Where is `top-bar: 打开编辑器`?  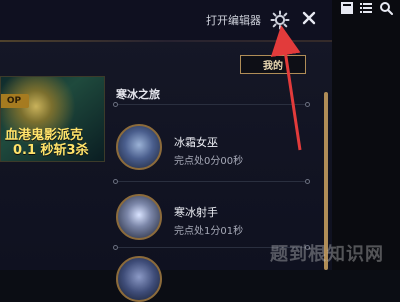
top-bar: 打开编辑器 is located at coordinates (166, 20).